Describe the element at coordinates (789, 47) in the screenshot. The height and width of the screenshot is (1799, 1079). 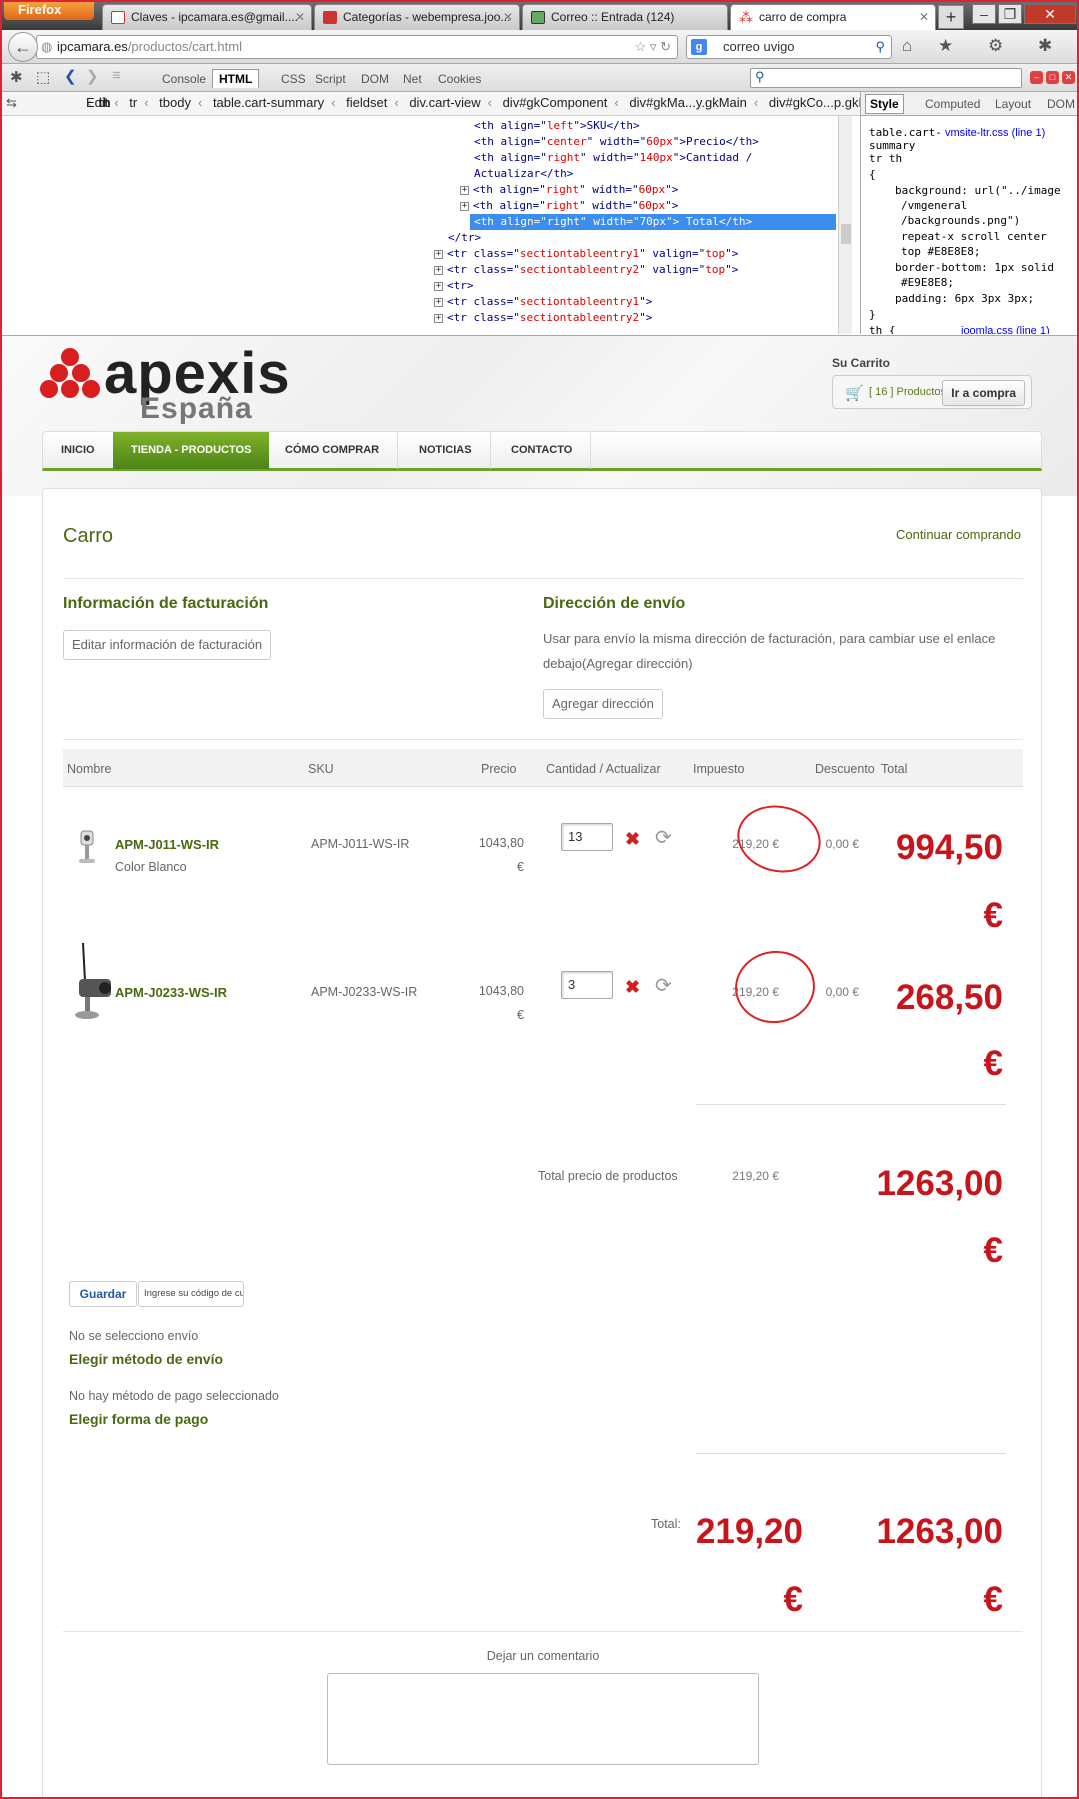
I see `search-box: g correo uvigo ⚲` at that location.